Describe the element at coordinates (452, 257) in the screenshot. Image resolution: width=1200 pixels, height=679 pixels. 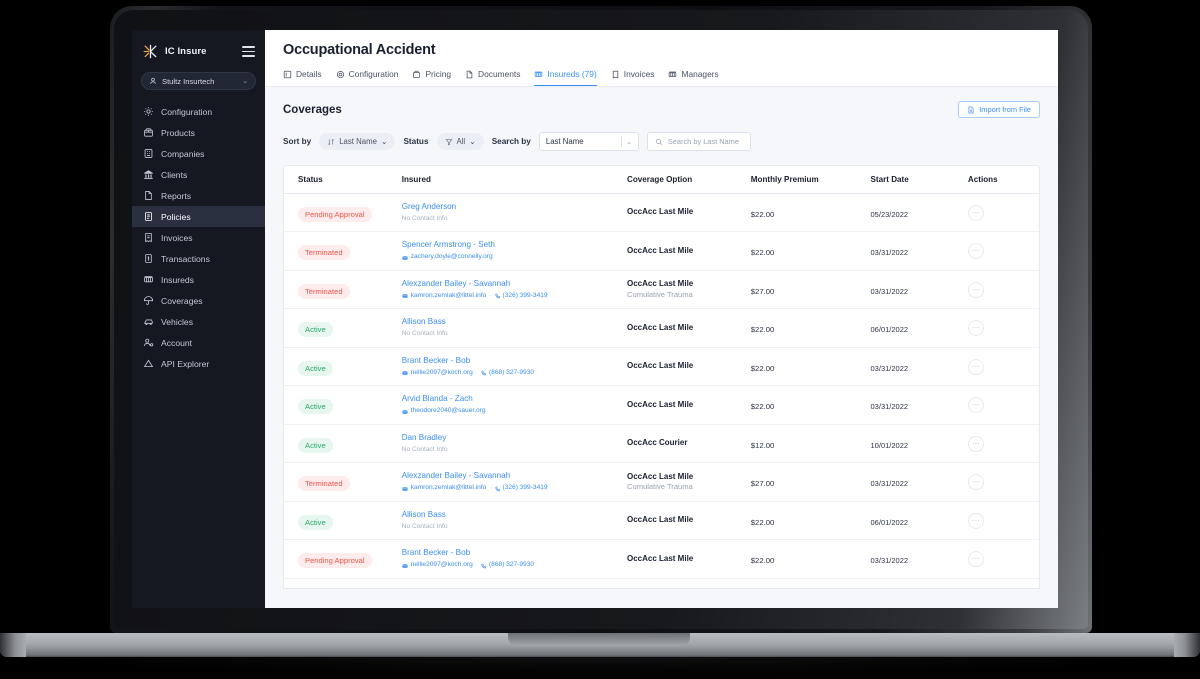
I see `insured-email: zachery.doyle@connelly.org` at that location.